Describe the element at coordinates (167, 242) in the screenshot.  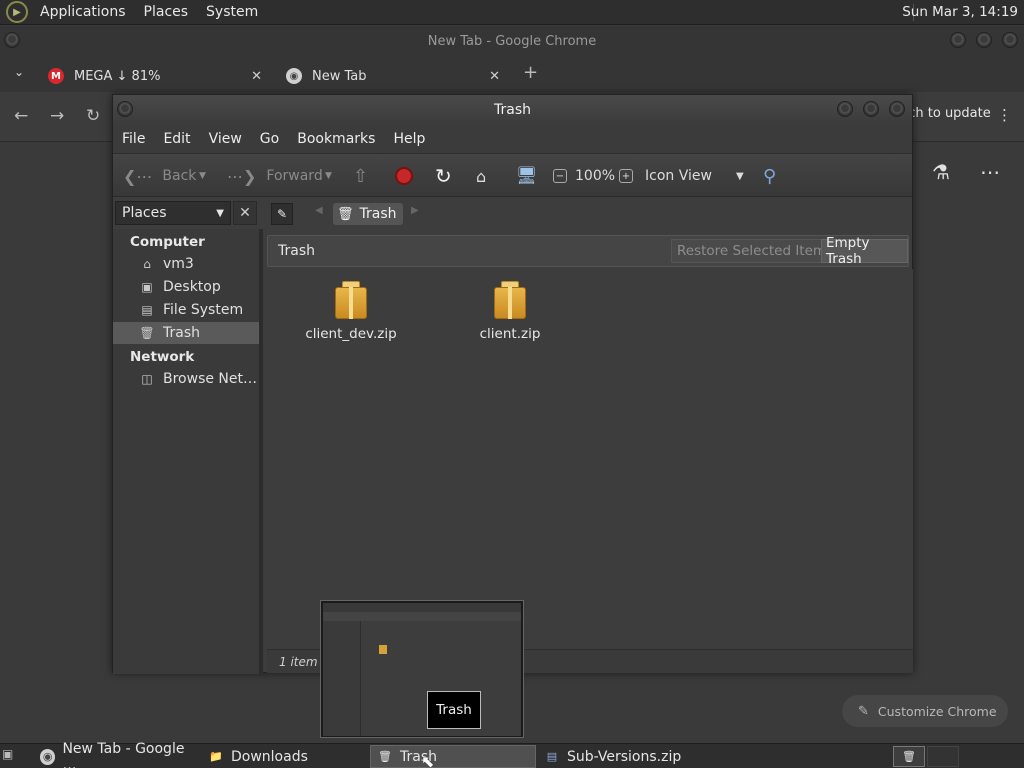
I see `sidebar-heading-computer: Computer` at that location.